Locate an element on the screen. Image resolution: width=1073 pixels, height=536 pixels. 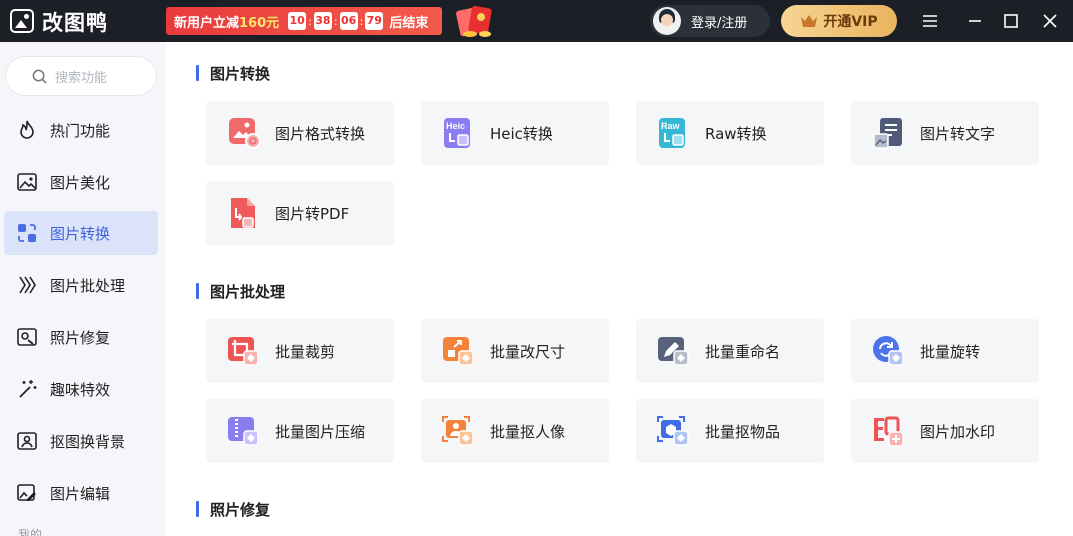
sparkle-icon is located at coordinates (28, 389).